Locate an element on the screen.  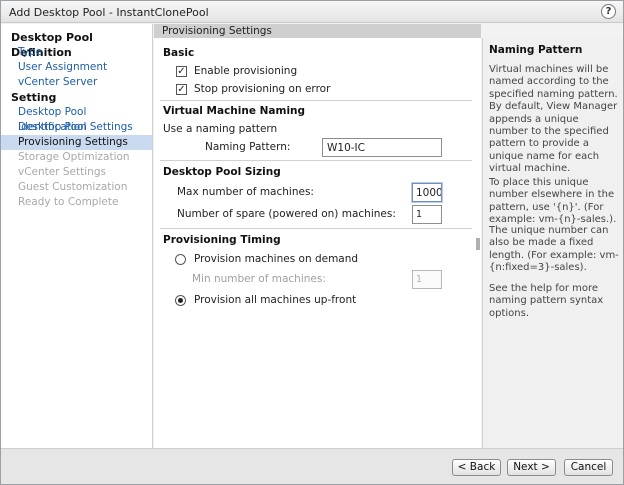
nav-item-user-assignment: User Assignment is located at coordinates (76, 67).